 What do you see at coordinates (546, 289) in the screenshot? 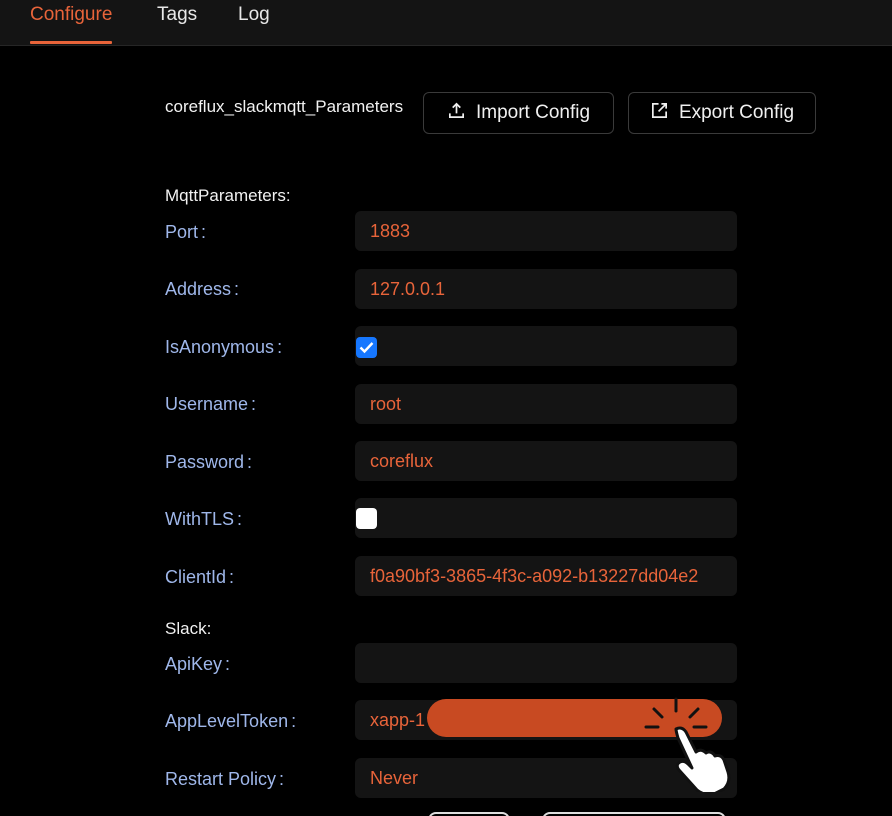
I see `address-field` at bounding box center [546, 289].